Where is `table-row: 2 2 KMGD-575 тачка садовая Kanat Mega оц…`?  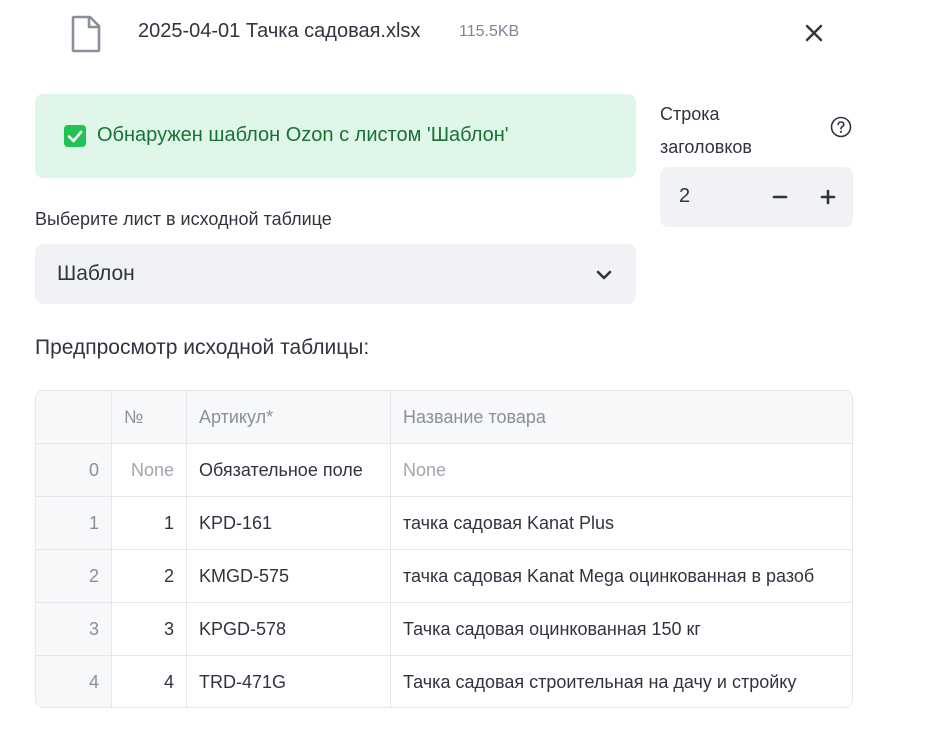 table-row: 2 2 KMGD-575 тачка садовая Kanat Mega оц… is located at coordinates (444, 576).